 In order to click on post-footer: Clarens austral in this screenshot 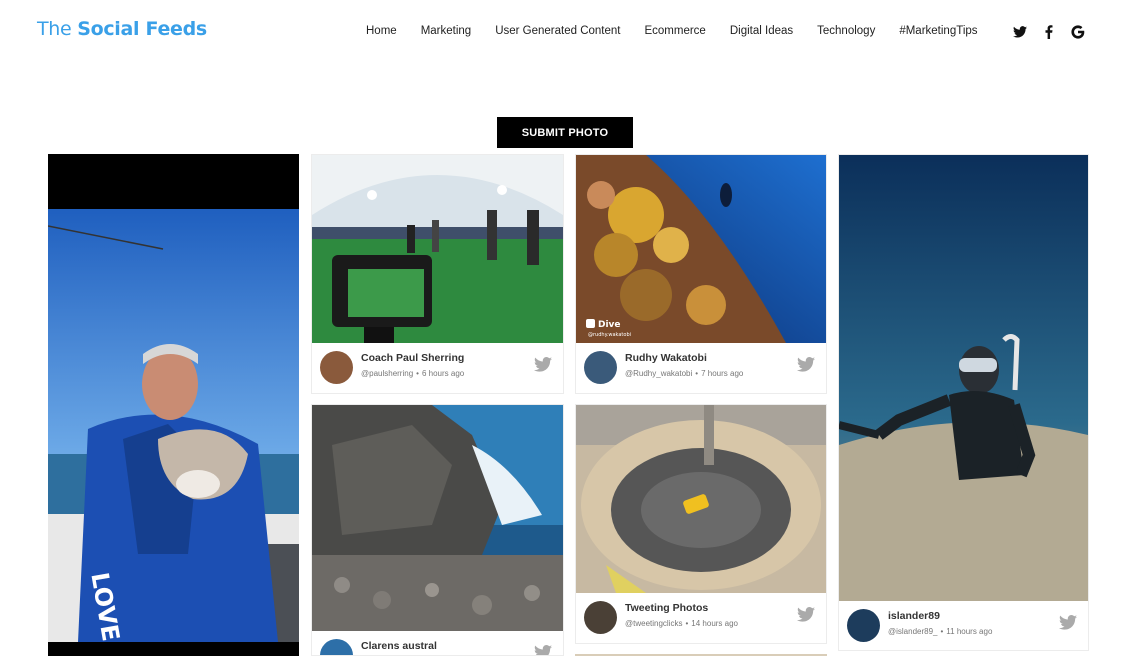, I will do `click(437, 643)`.